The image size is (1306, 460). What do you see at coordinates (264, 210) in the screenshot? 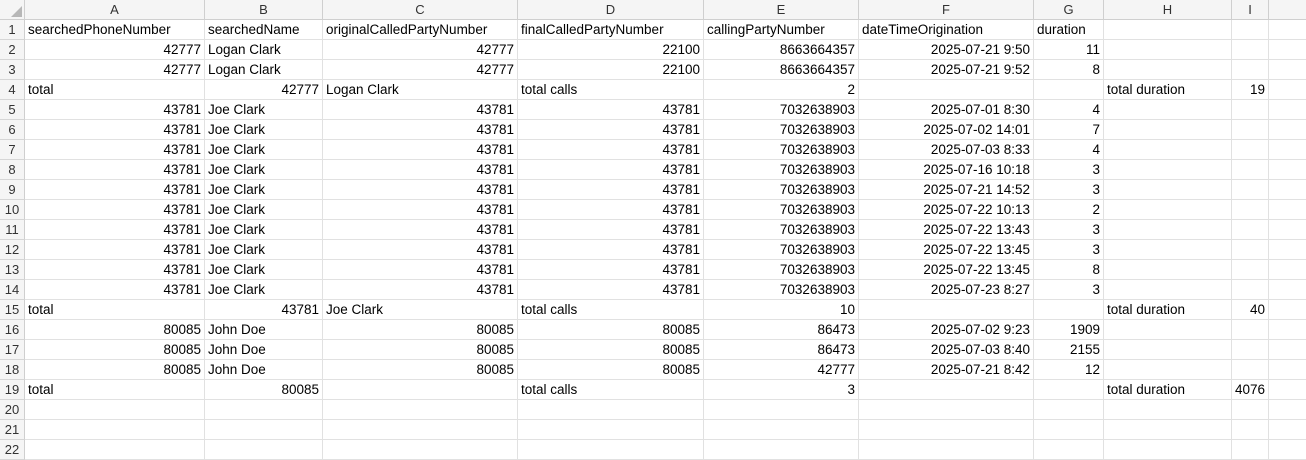
I see `cell-b10: Joe Clark` at bounding box center [264, 210].